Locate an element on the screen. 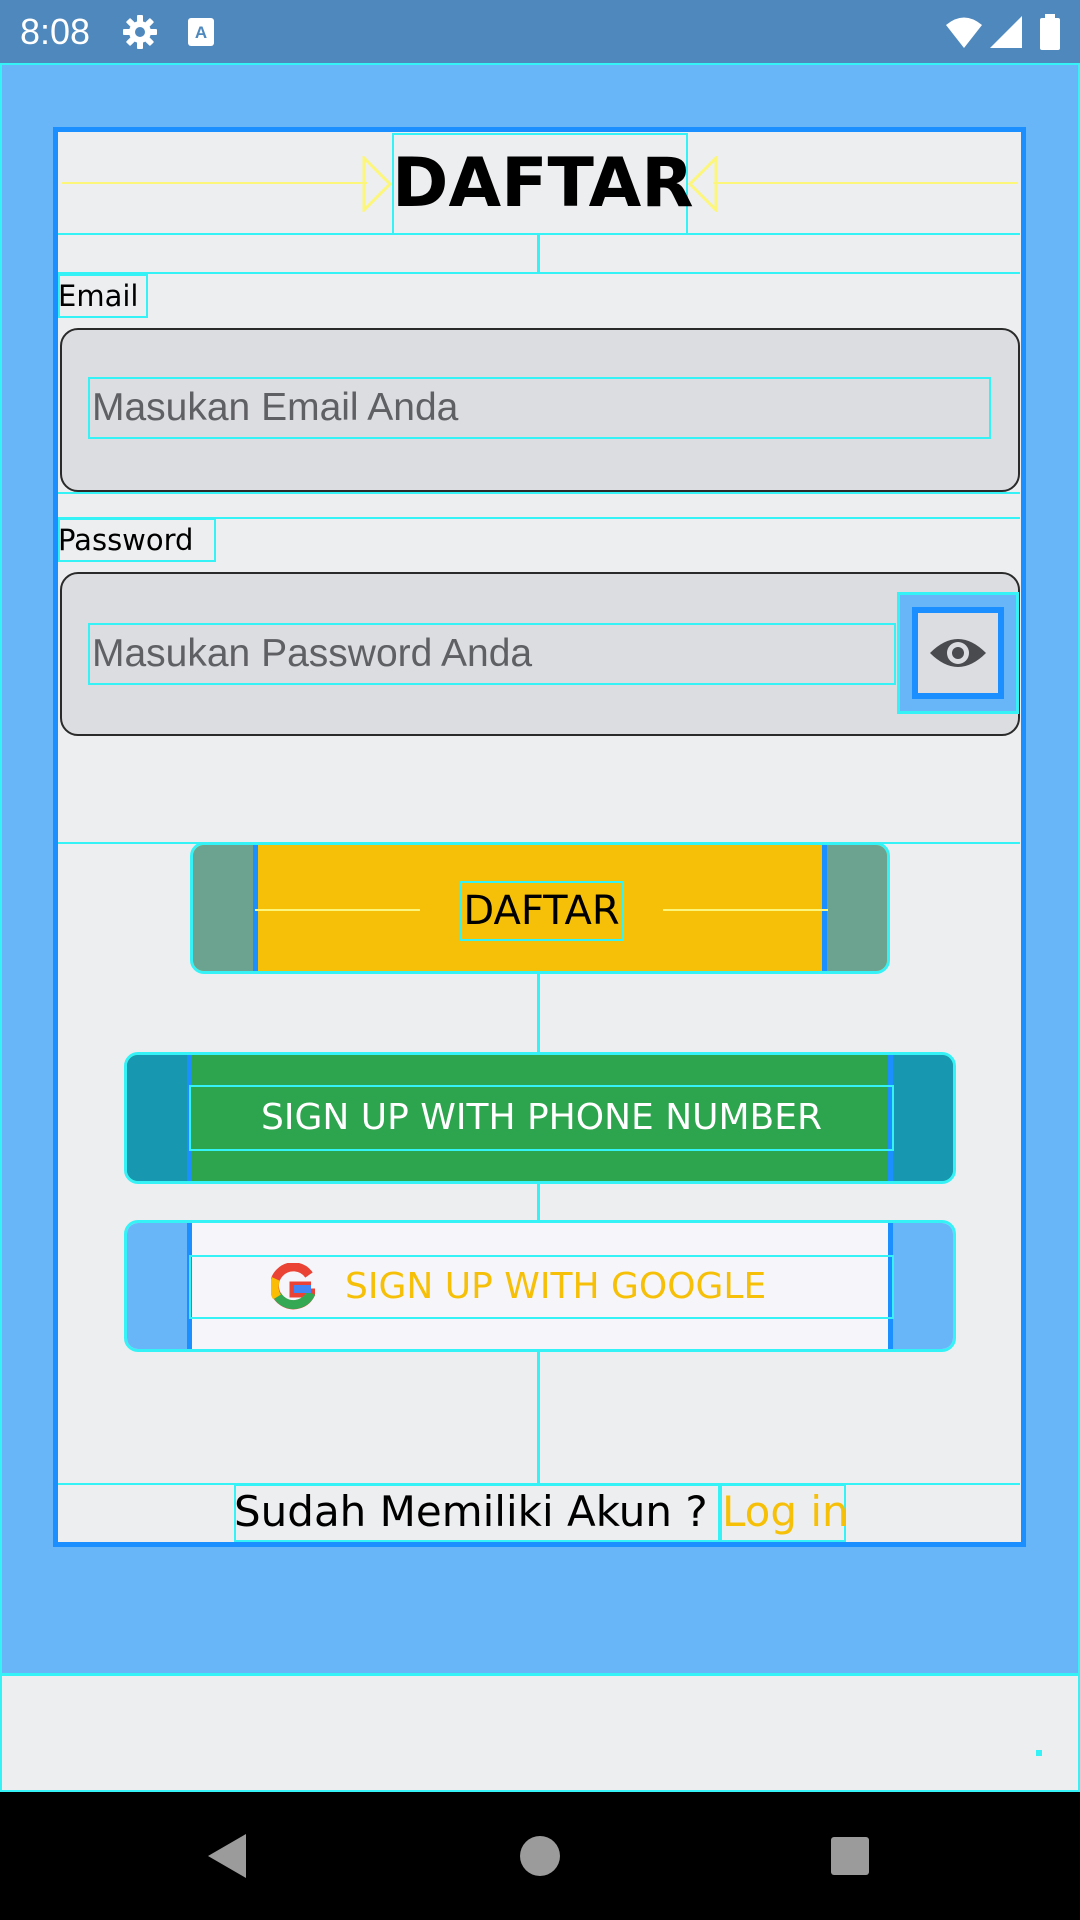 The image size is (1080, 1920). email-placeholder: Masukan Email Anda is located at coordinates (275, 407).